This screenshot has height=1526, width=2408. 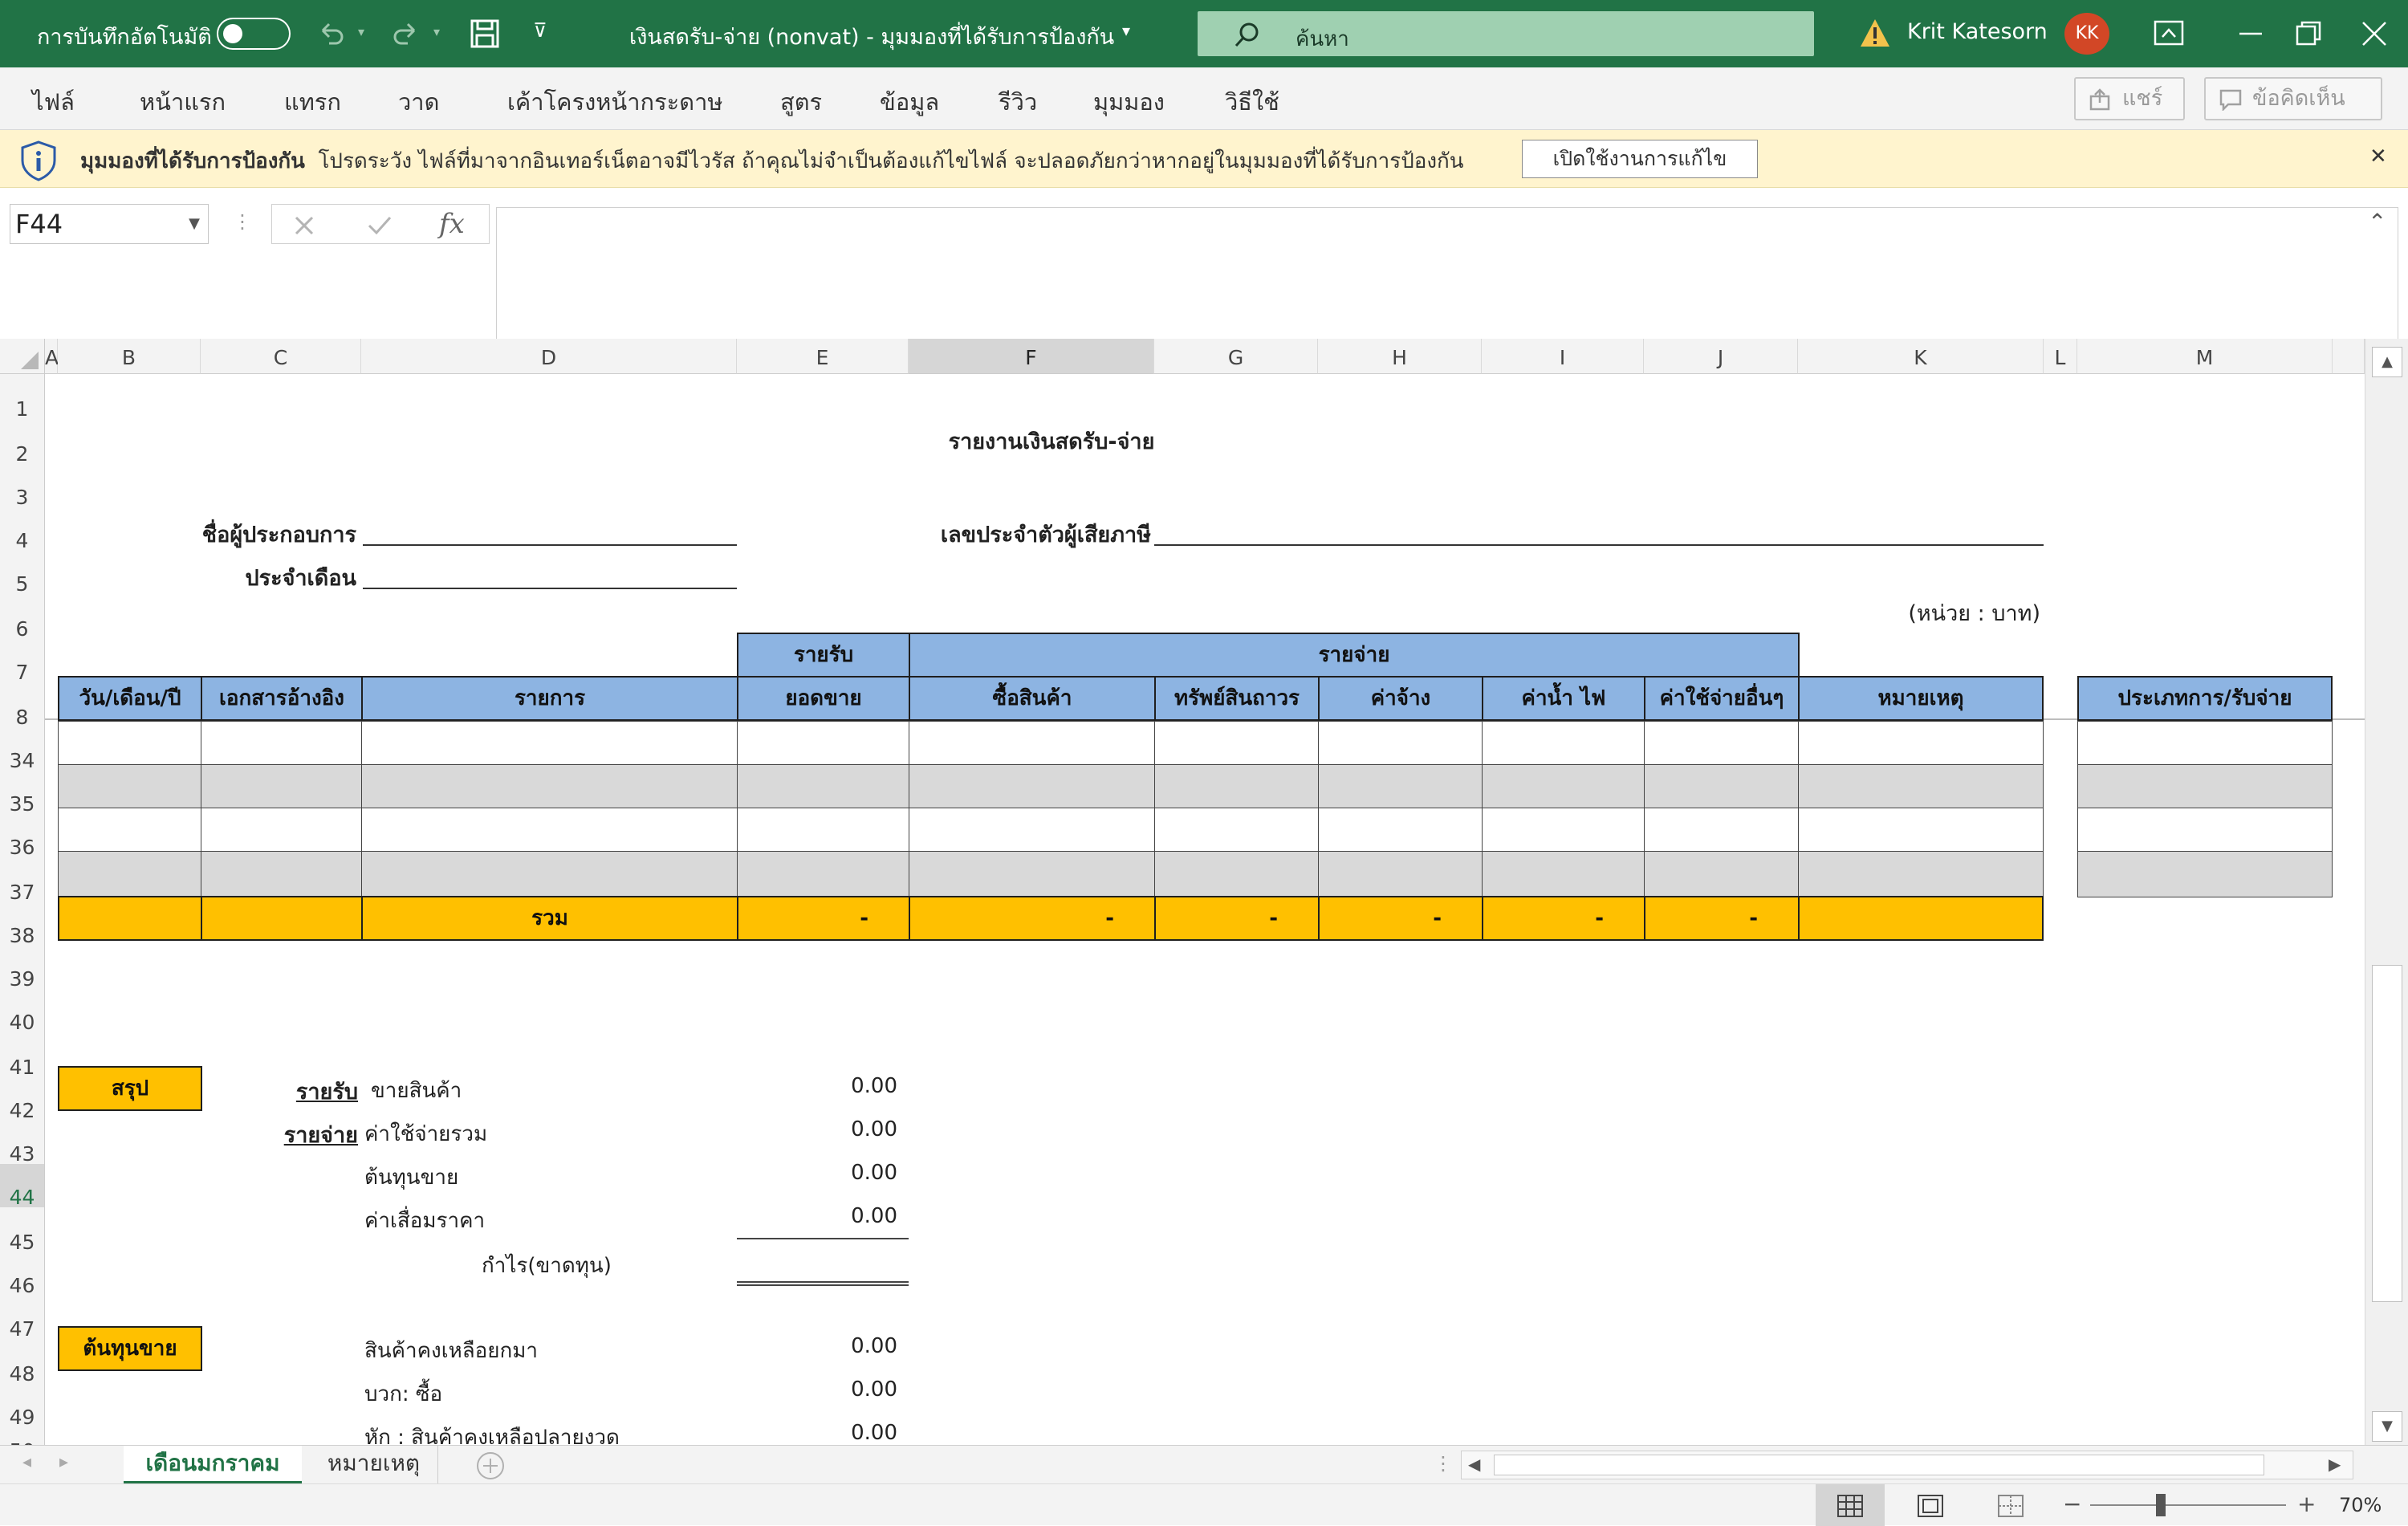 What do you see at coordinates (1921, 918) in the screenshot?
I see `total-notes` at bounding box center [1921, 918].